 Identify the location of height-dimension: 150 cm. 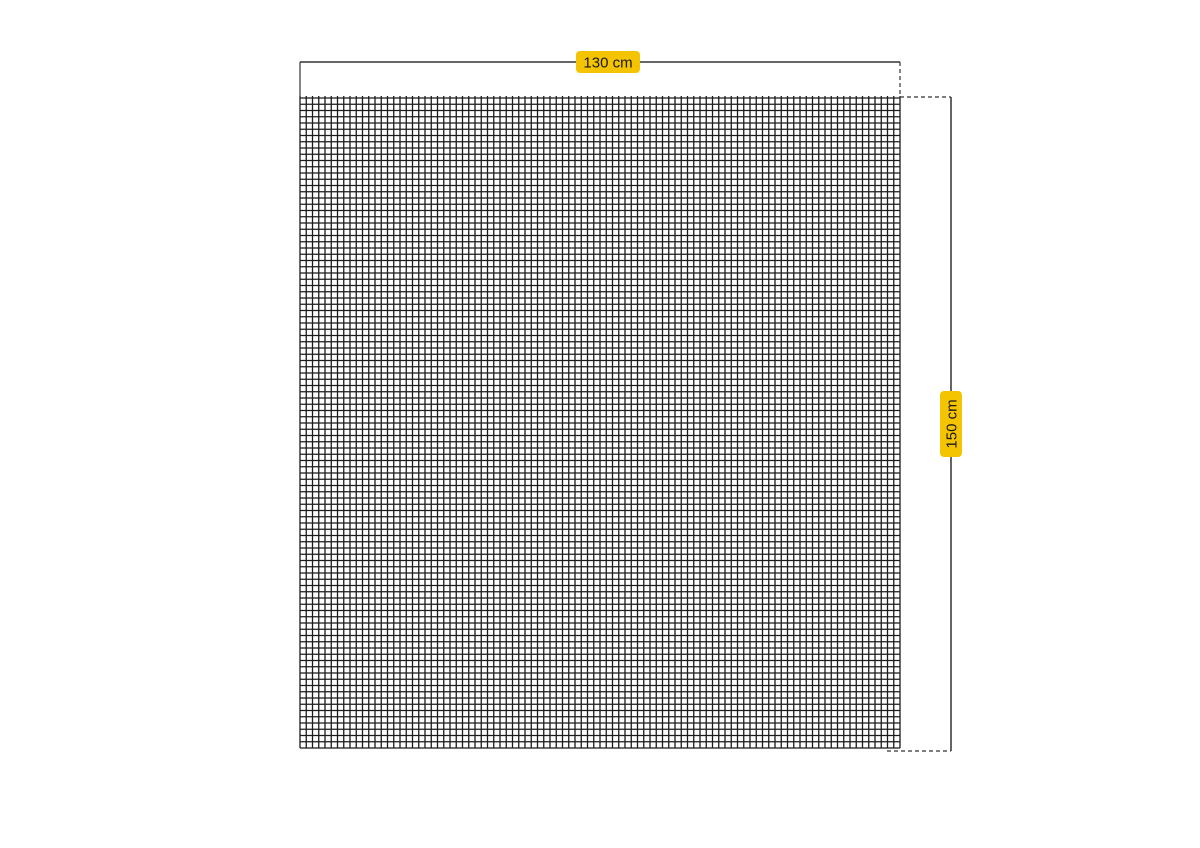
(924, 424).